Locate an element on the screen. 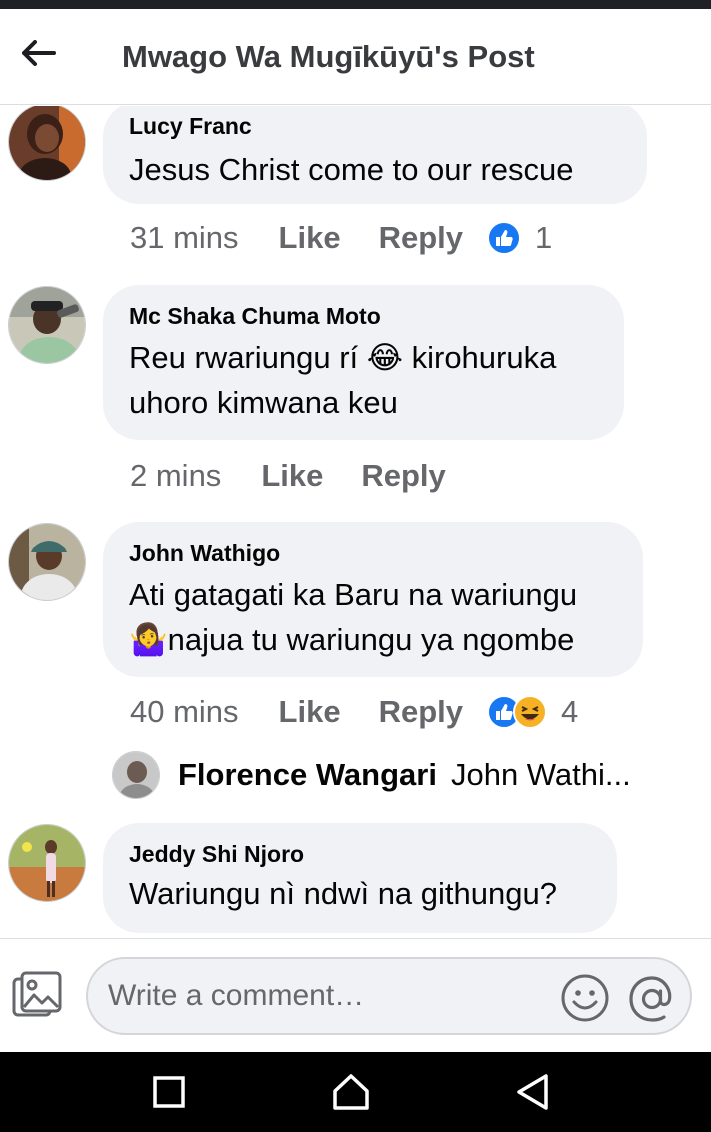  comment-author: Lucy Franc is located at coordinates (190, 126).